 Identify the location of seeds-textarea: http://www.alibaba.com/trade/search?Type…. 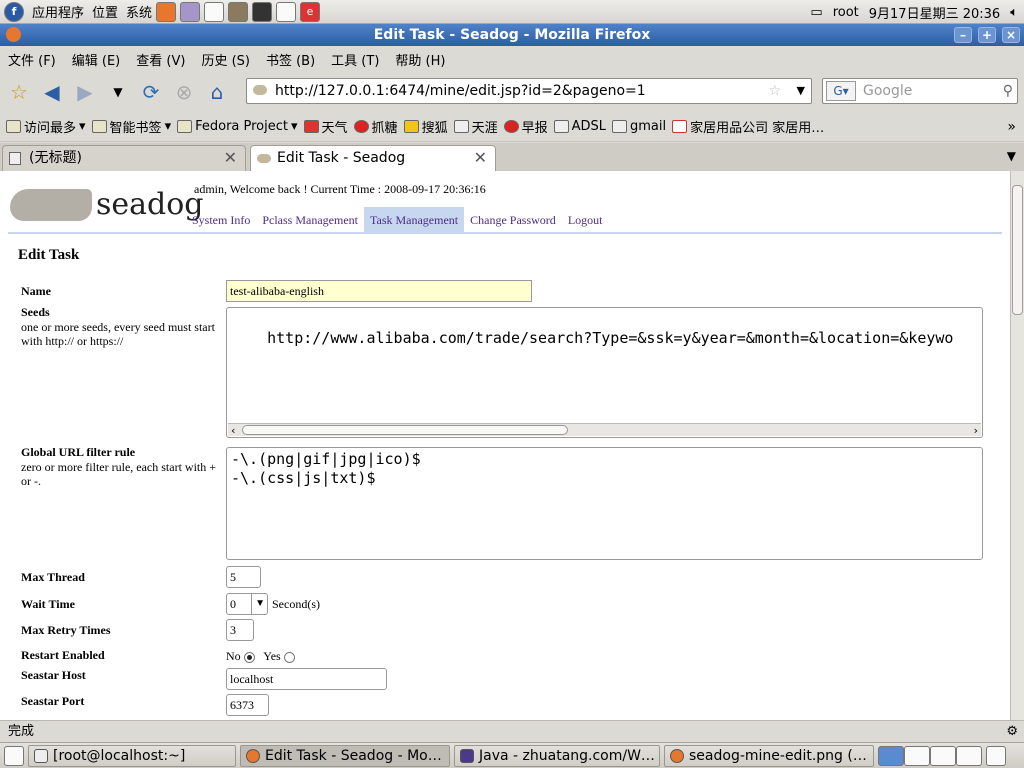
(604, 372).